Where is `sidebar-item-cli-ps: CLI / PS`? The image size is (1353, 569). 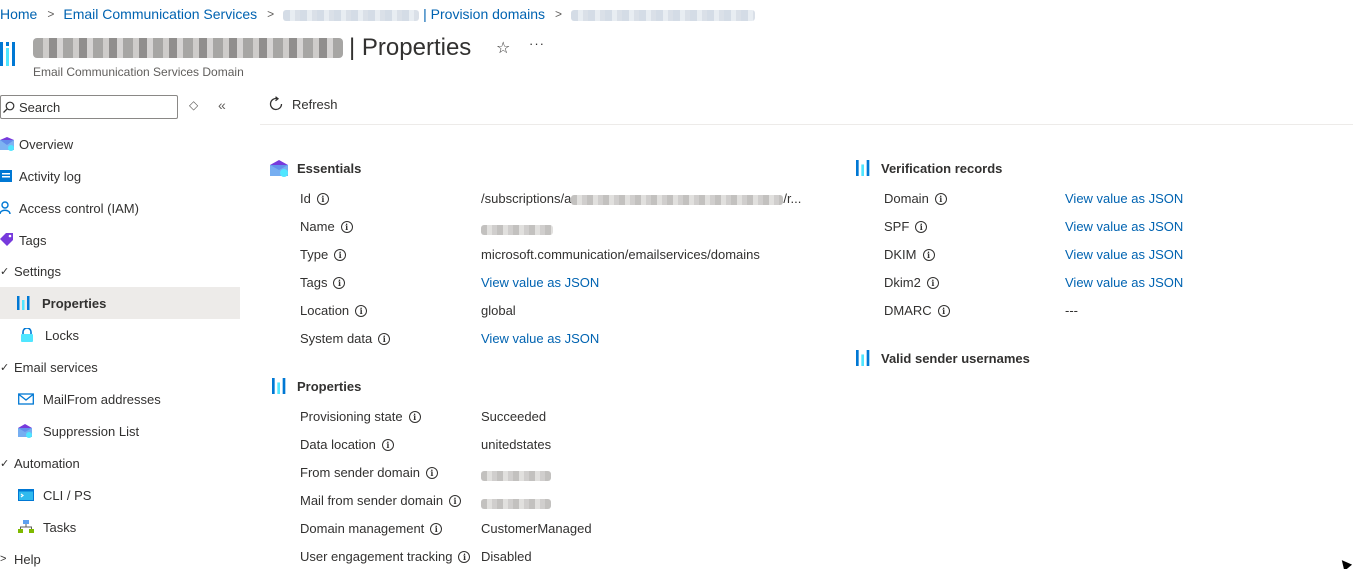
sidebar-item-cli-ps: CLI / PS is located at coordinates (120, 495).